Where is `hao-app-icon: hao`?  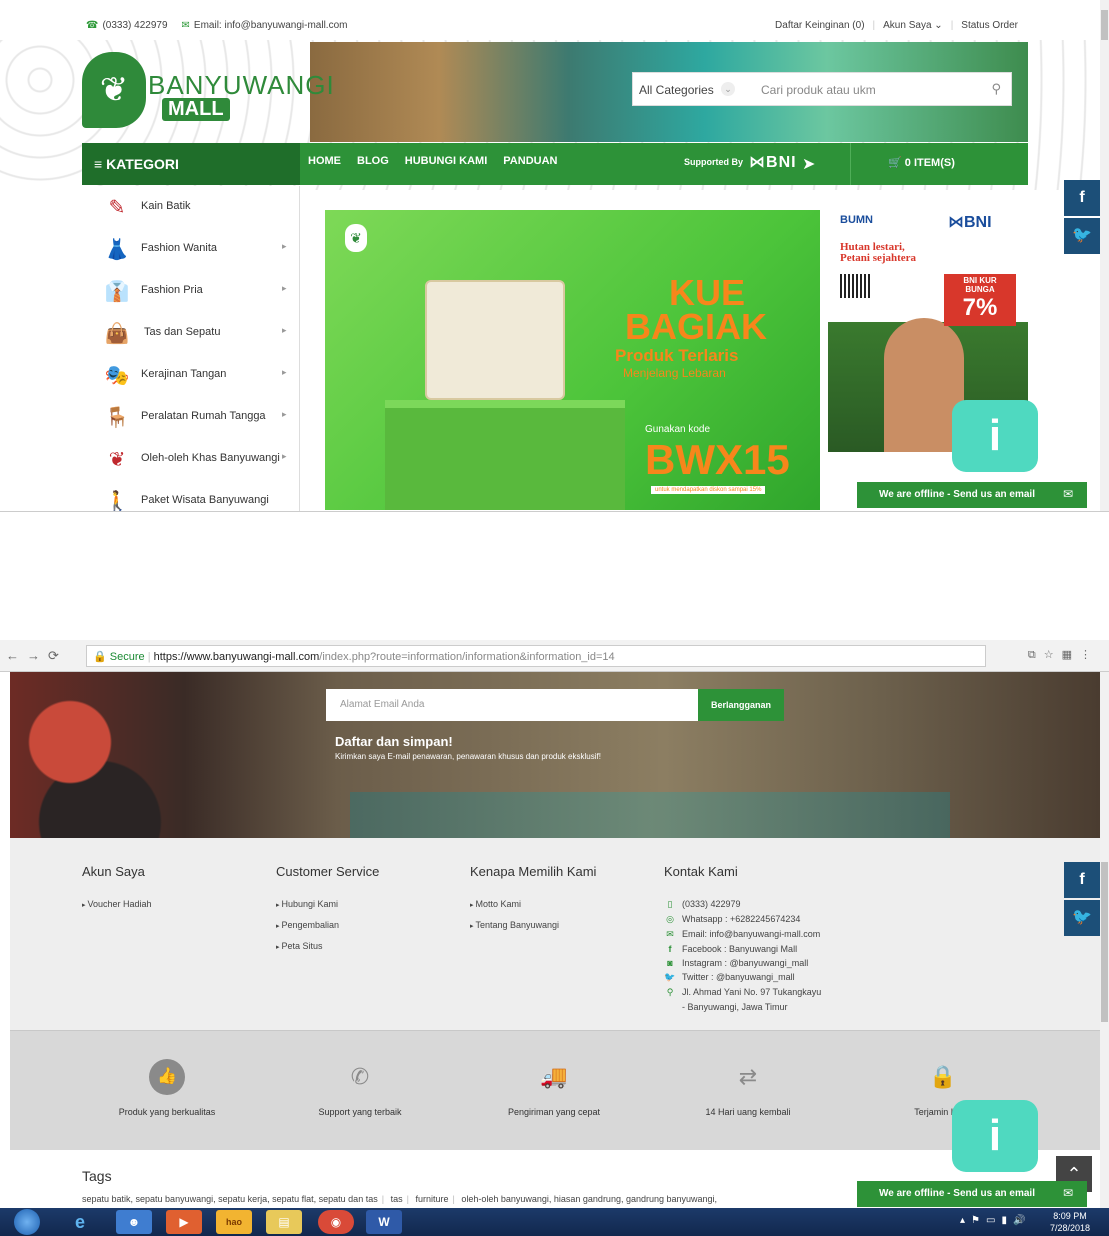 hao-app-icon: hao is located at coordinates (234, 1222).